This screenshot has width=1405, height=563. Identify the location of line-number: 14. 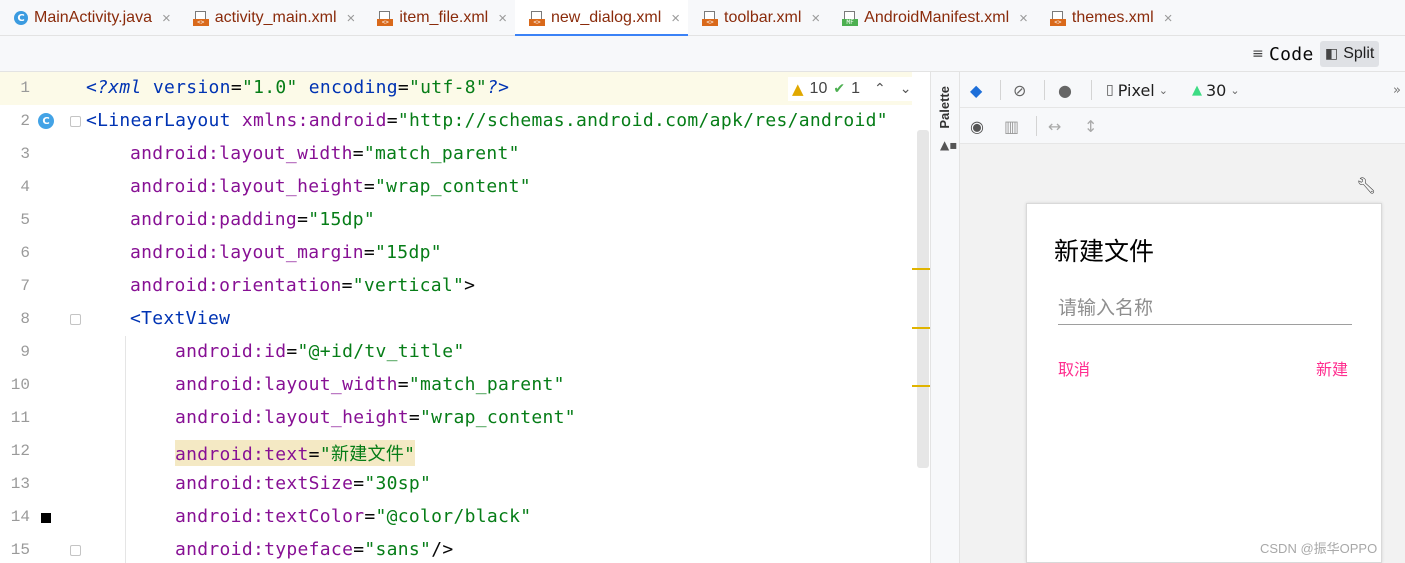
(20, 517).